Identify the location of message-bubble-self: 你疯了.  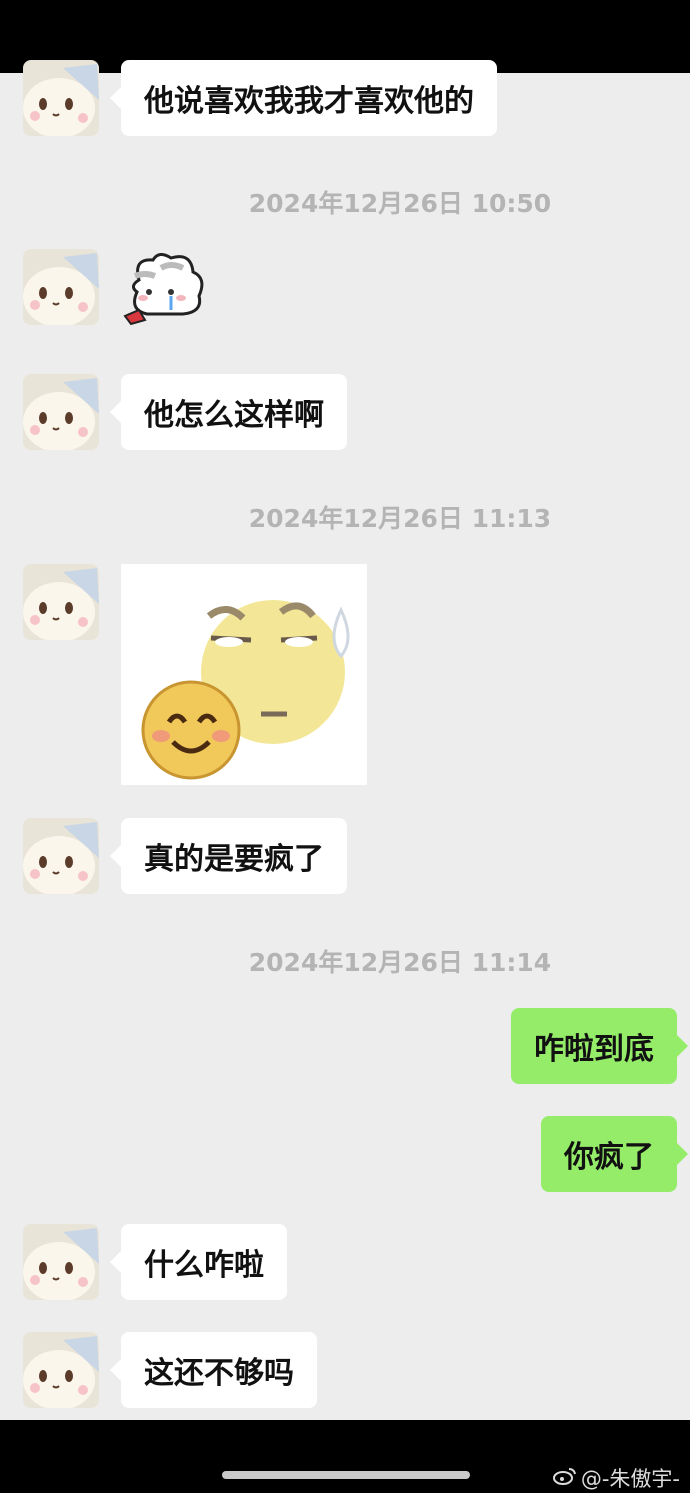
(614, 1154).